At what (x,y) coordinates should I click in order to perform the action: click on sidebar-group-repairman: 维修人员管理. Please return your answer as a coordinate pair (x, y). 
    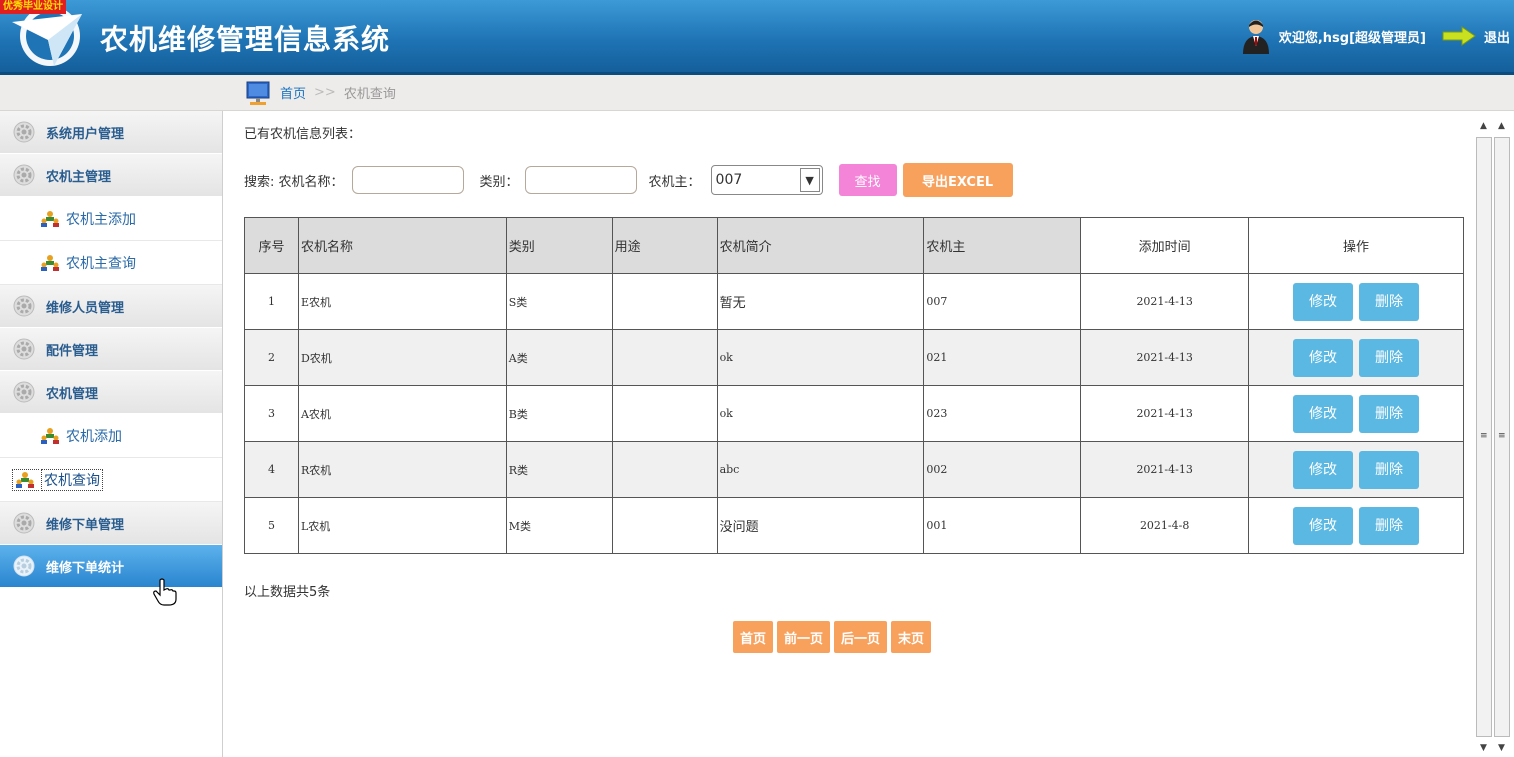
    Looking at the image, I should click on (111, 306).